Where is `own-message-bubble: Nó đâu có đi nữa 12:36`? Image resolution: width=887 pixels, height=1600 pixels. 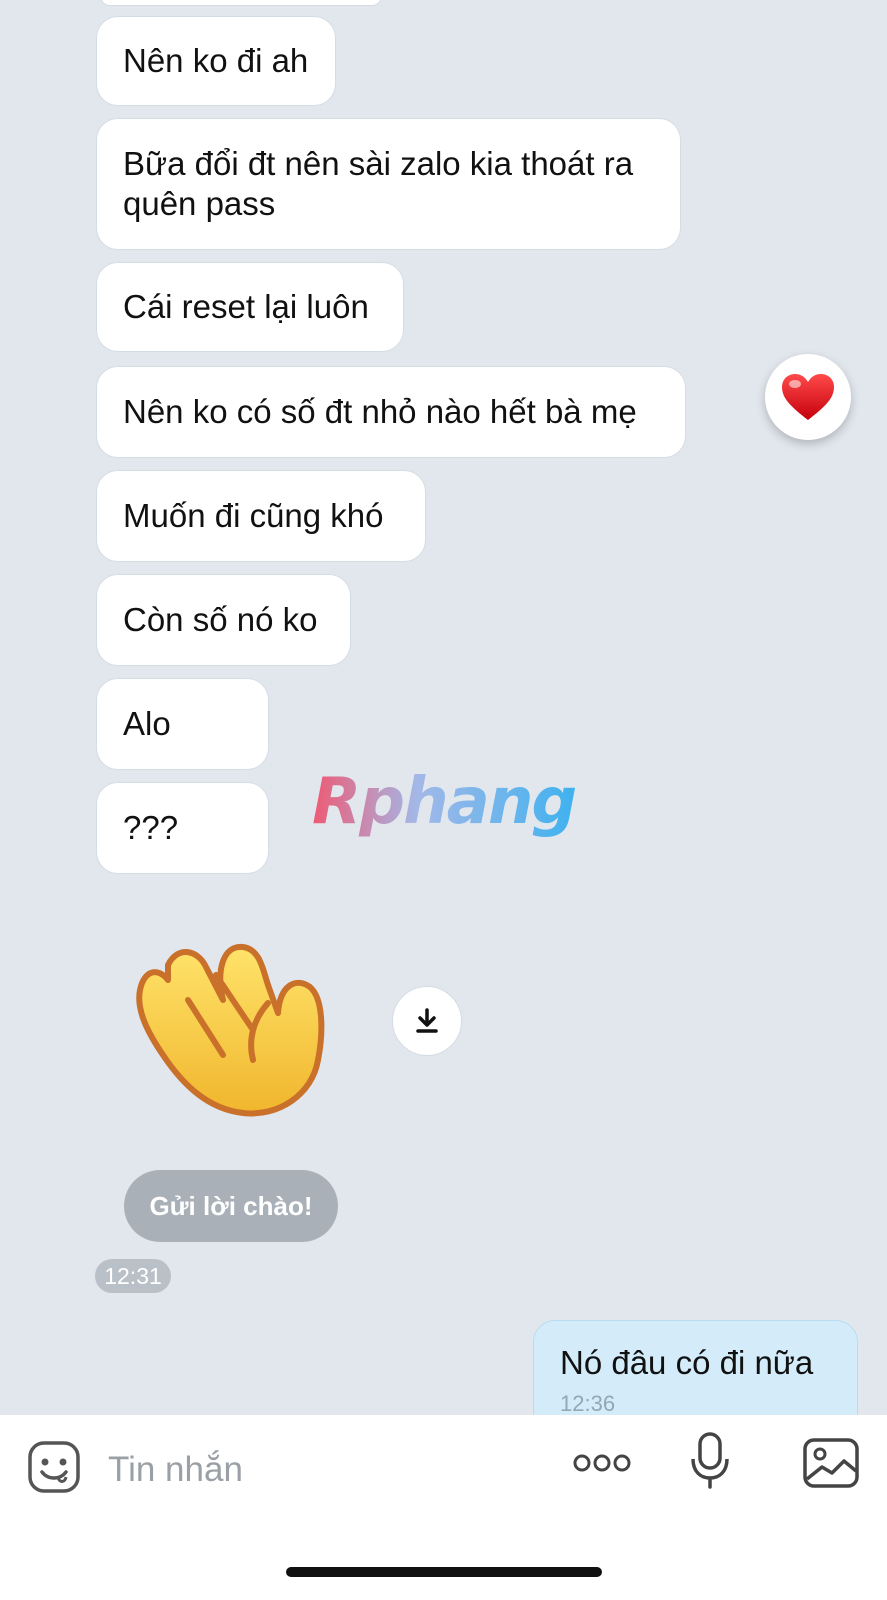 own-message-bubble: Nó đâu có đi nữa 12:36 is located at coordinates (695, 1367).